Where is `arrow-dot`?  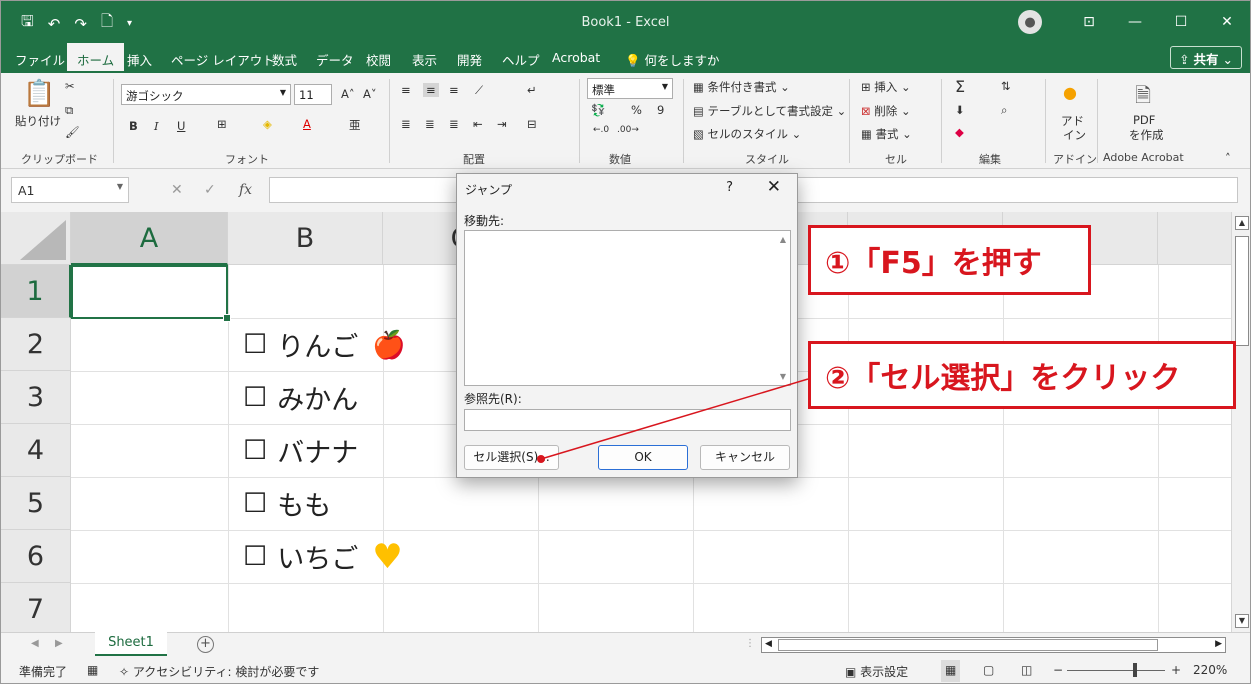
arrow-dot is located at coordinates (541, 459).